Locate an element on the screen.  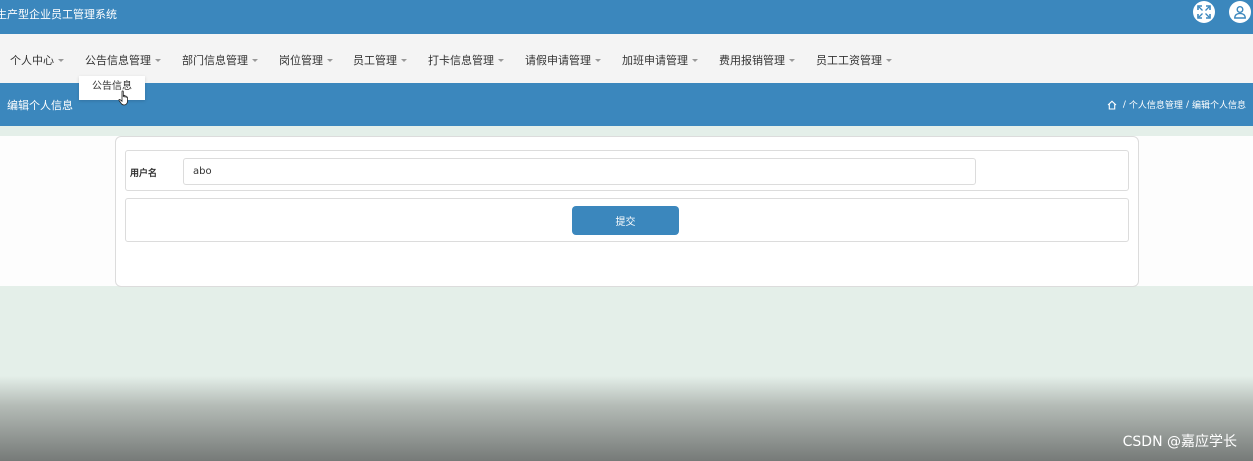
submit-row: 提交 is located at coordinates (627, 220).